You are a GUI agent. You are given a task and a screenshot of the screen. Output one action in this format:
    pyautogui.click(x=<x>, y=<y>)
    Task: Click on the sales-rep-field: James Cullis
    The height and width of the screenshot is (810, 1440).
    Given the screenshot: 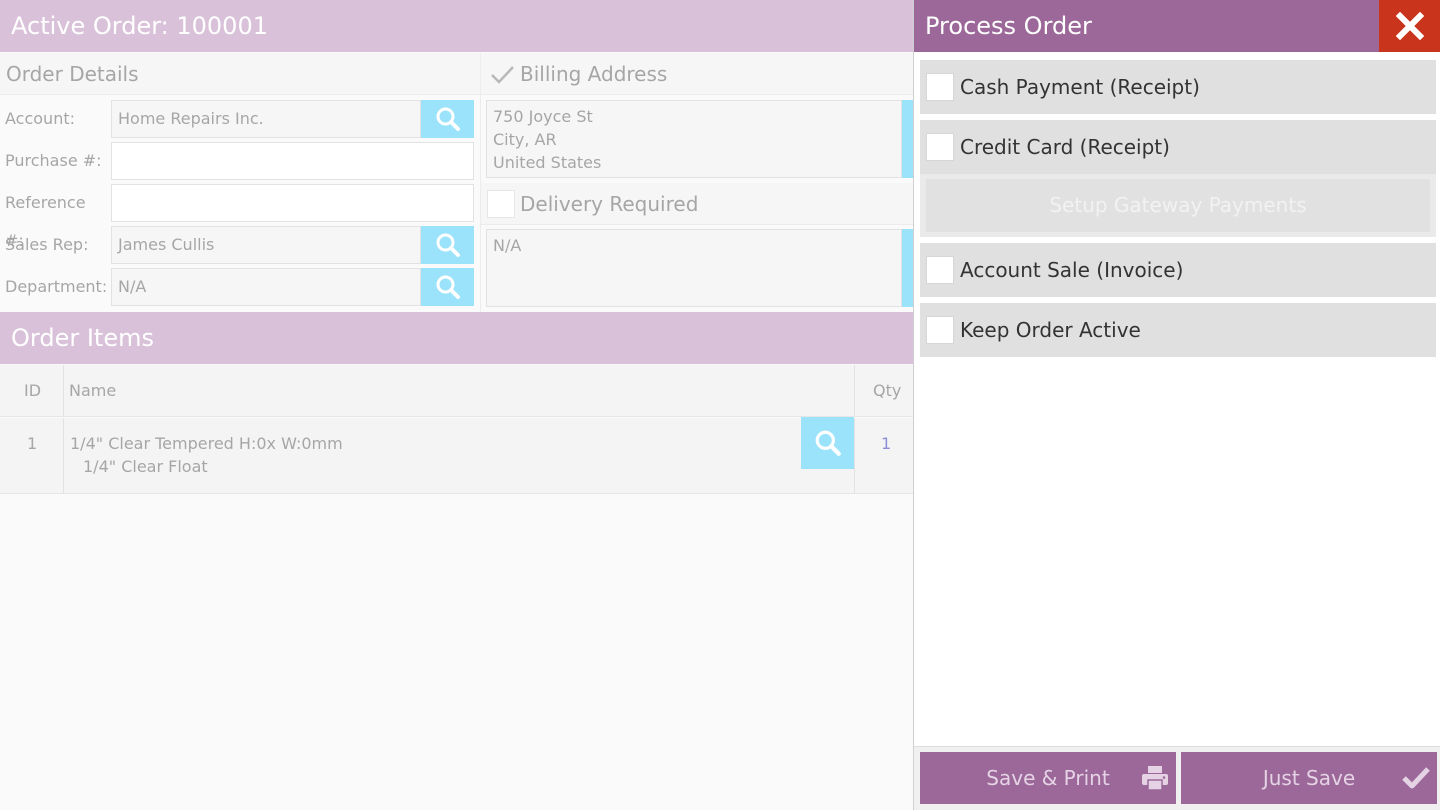 What is the action you would take?
    pyautogui.click(x=266, y=245)
    